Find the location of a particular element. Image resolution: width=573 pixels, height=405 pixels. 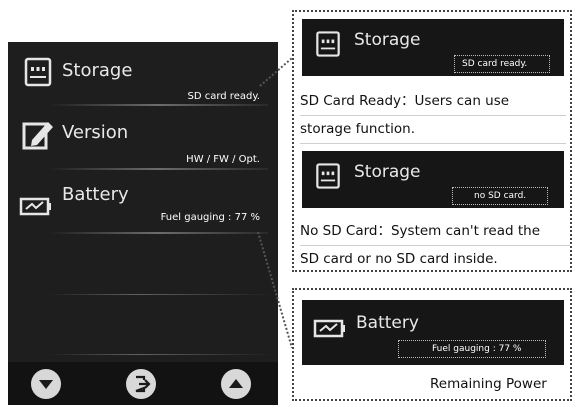

battery-icon is located at coordinates (329, 328).